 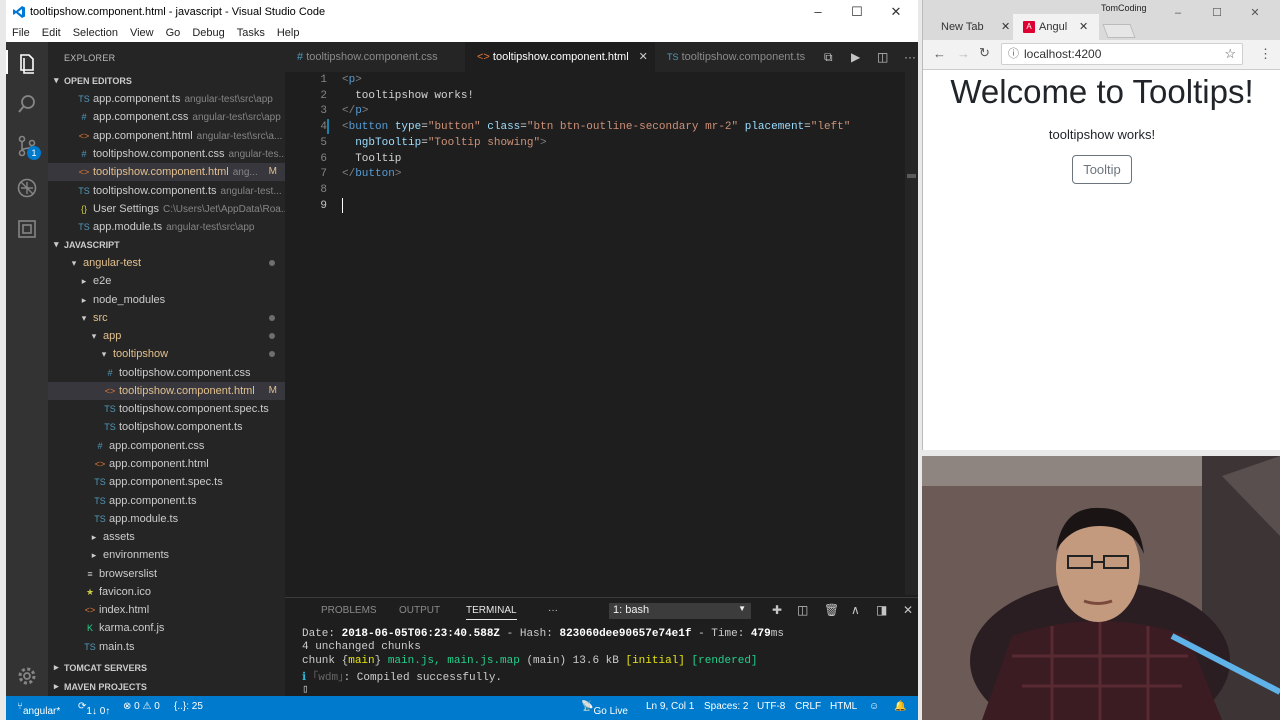 What do you see at coordinates (166, 336) in the screenshot?
I see `tree-item: ▾ app` at bounding box center [166, 336].